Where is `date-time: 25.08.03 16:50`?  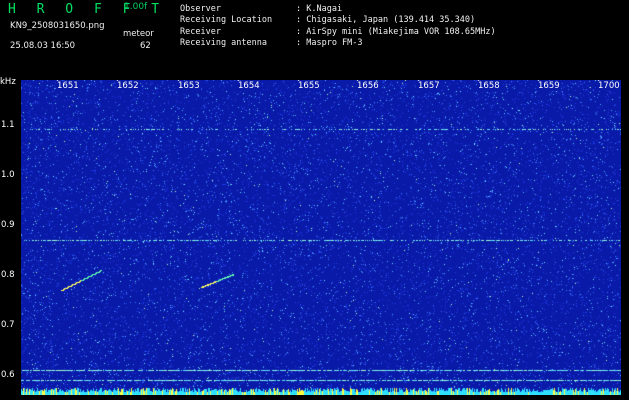 date-time: 25.08.03 16:50 is located at coordinates (43, 46).